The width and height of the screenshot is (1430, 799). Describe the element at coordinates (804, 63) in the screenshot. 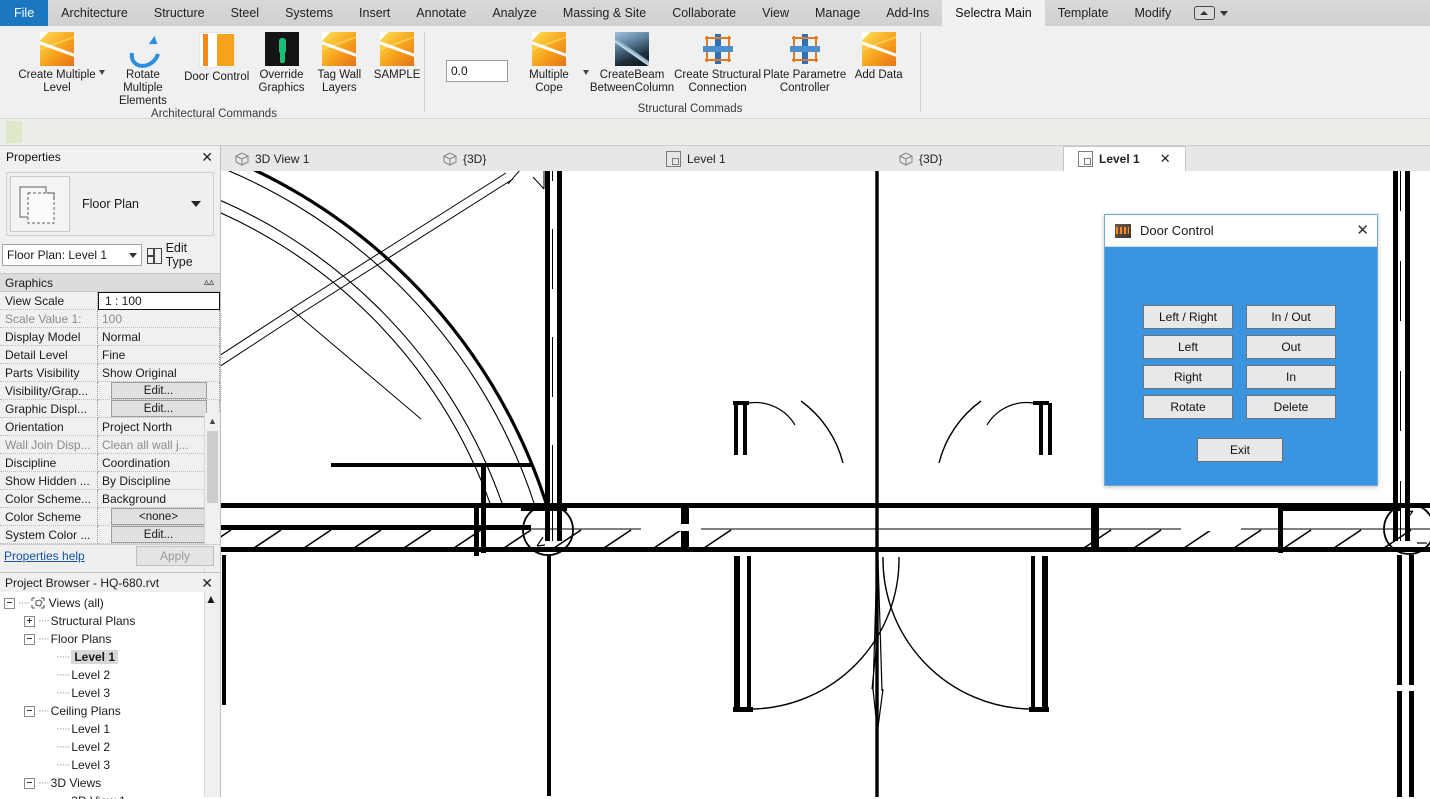

I see `ribbon-button-plate-parametre-controller: Plate Parametre Controller` at that location.